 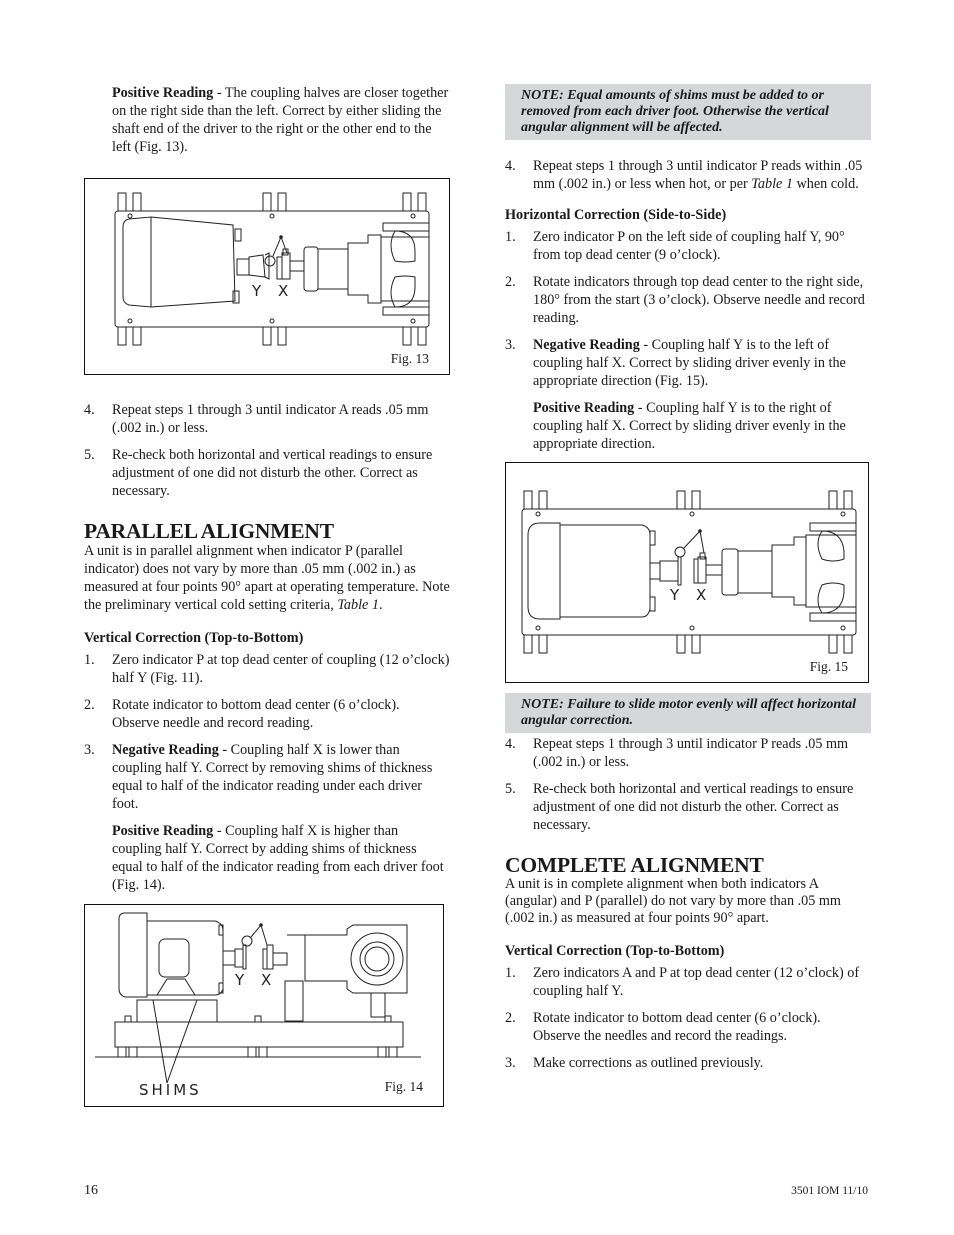 I want to click on section-heading-complete-alignment: COMPLETE ALIGNMENT, so click(x=634, y=865).